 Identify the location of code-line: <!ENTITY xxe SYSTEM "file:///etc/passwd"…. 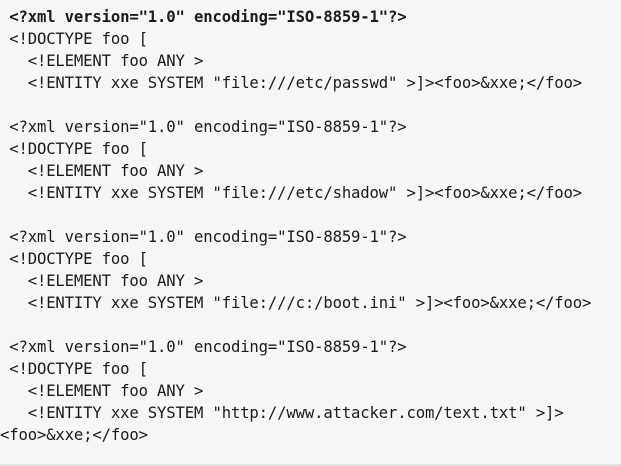
(291, 83).